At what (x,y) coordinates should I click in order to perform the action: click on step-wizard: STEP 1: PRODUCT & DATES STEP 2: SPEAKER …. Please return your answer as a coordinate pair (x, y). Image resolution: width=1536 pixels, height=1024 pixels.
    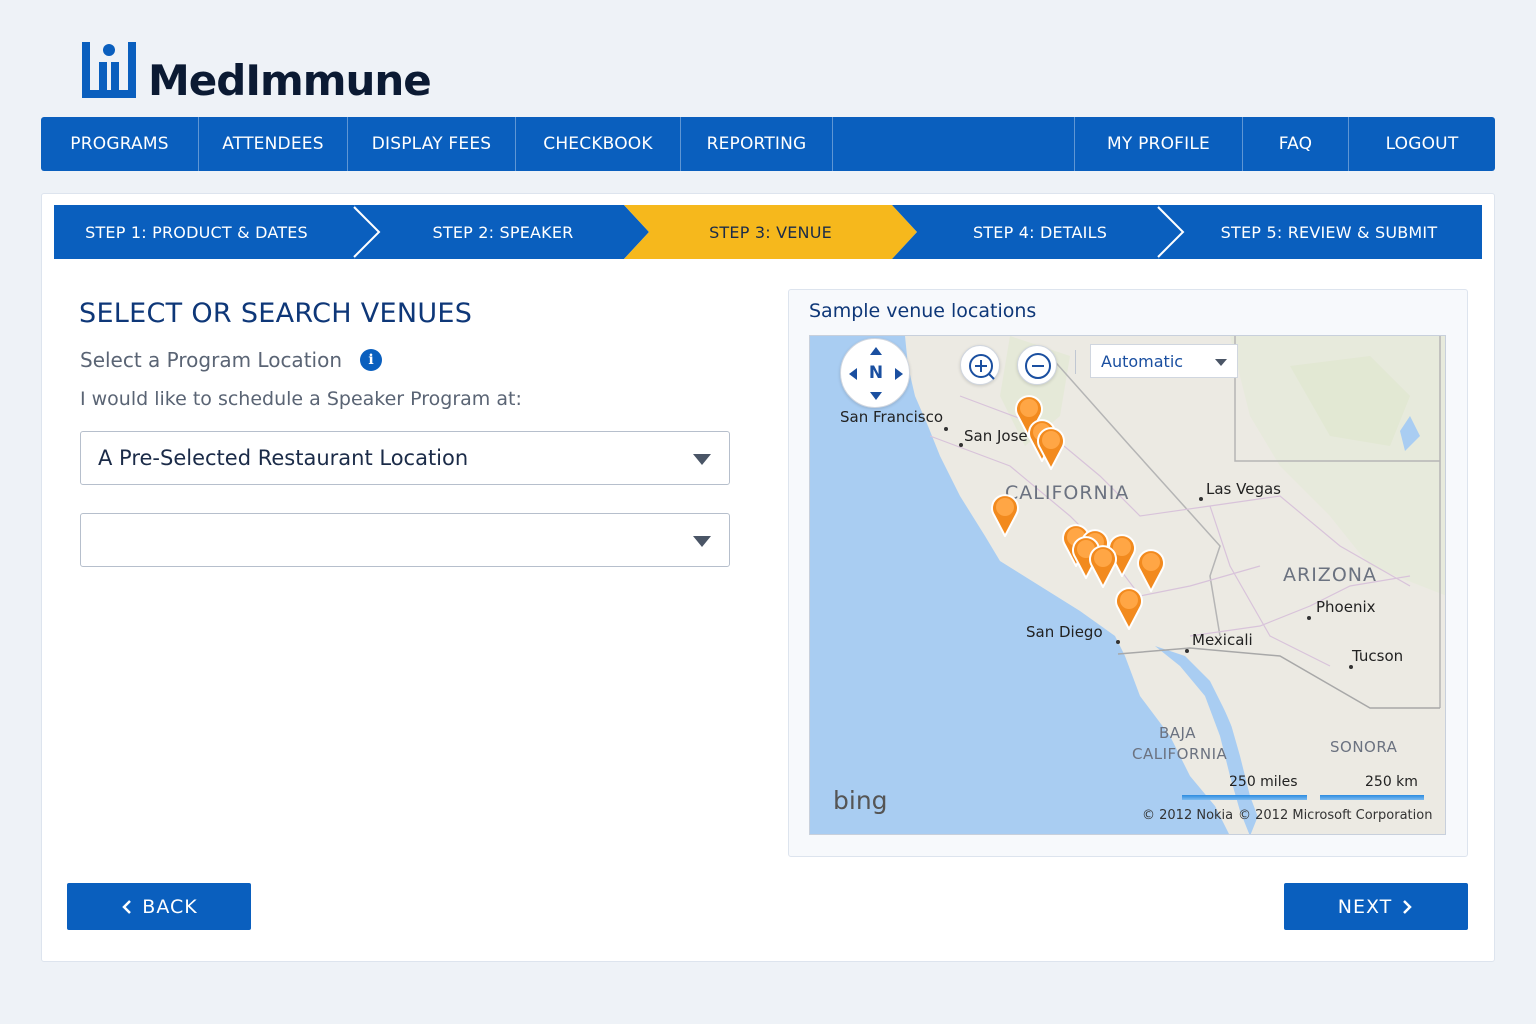
    Looking at the image, I should click on (768, 232).